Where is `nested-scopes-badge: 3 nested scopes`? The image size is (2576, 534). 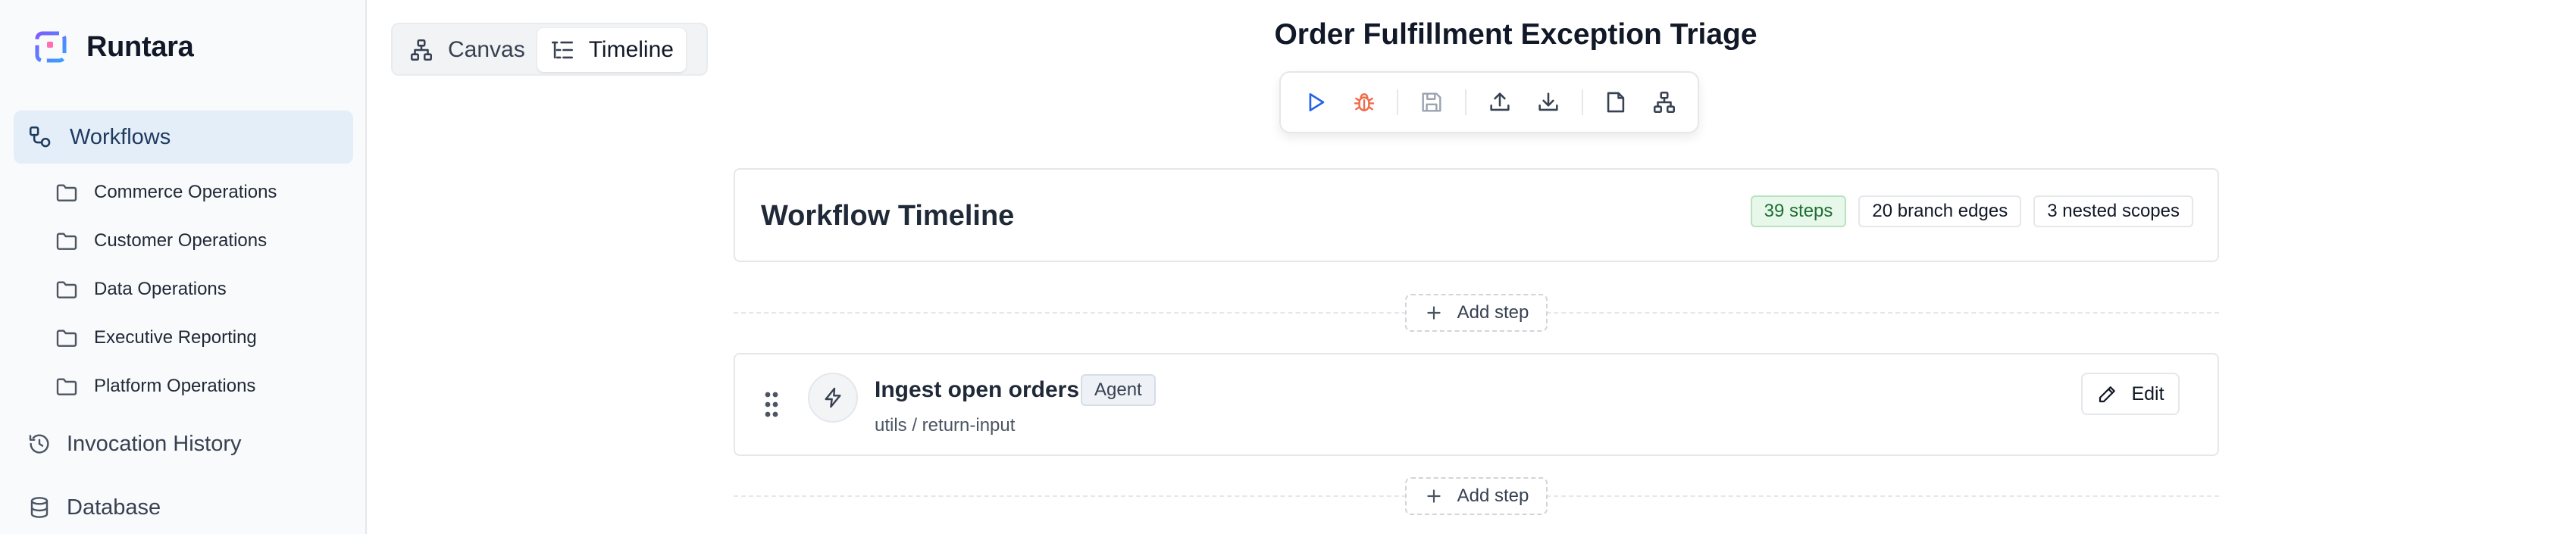 nested-scopes-badge: 3 nested scopes is located at coordinates (2113, 211).